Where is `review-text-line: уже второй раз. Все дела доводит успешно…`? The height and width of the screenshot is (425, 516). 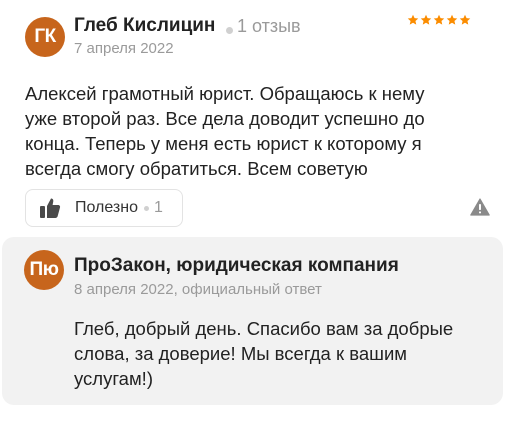 review-text-line: уже второй раз. Все дела доводит успешно… is located at coordinates (225, 118).